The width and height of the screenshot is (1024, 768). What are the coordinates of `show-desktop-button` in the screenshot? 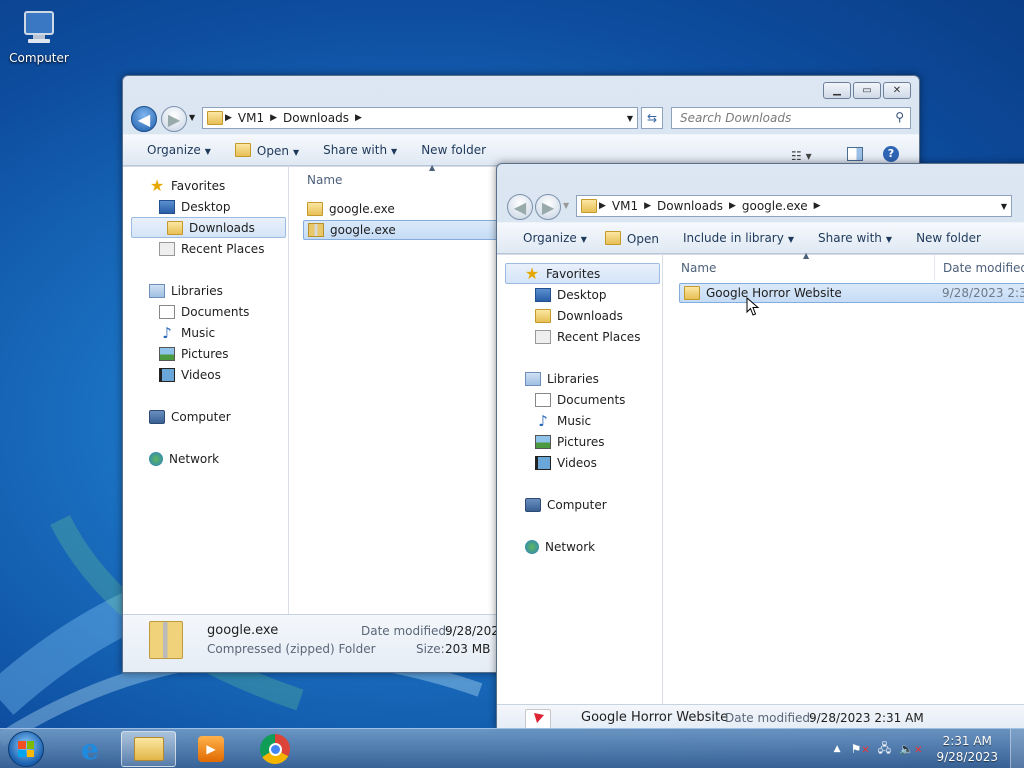 It's located at (1017, 748).